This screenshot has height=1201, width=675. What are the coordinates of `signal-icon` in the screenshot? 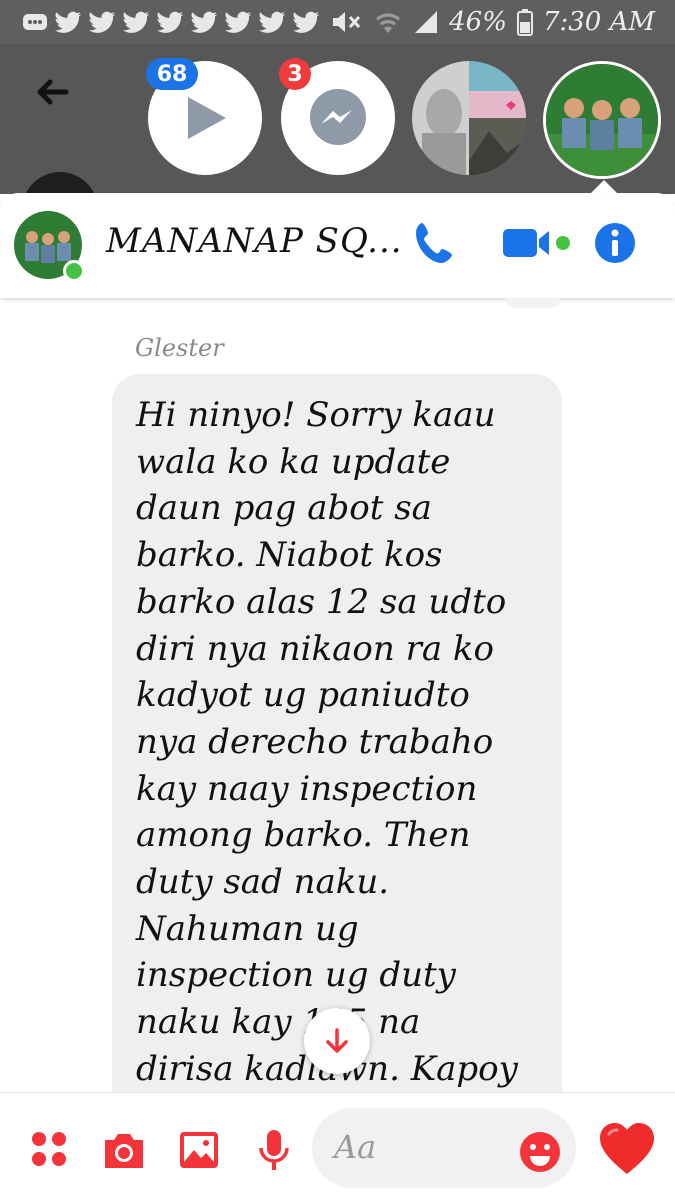 It's located at (426, 22).